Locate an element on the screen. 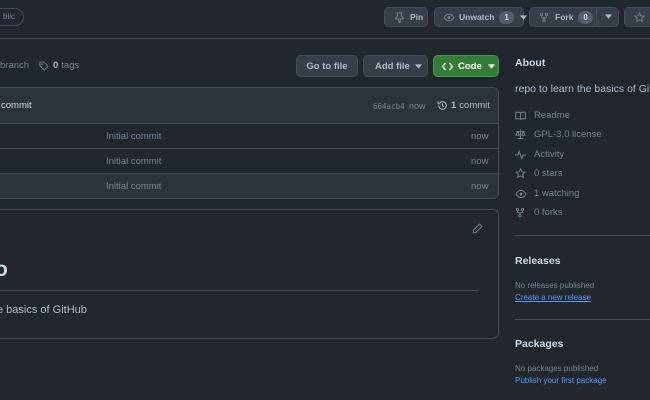 The image size is (650, 400). header-divider is located at coordinates (325, 38).